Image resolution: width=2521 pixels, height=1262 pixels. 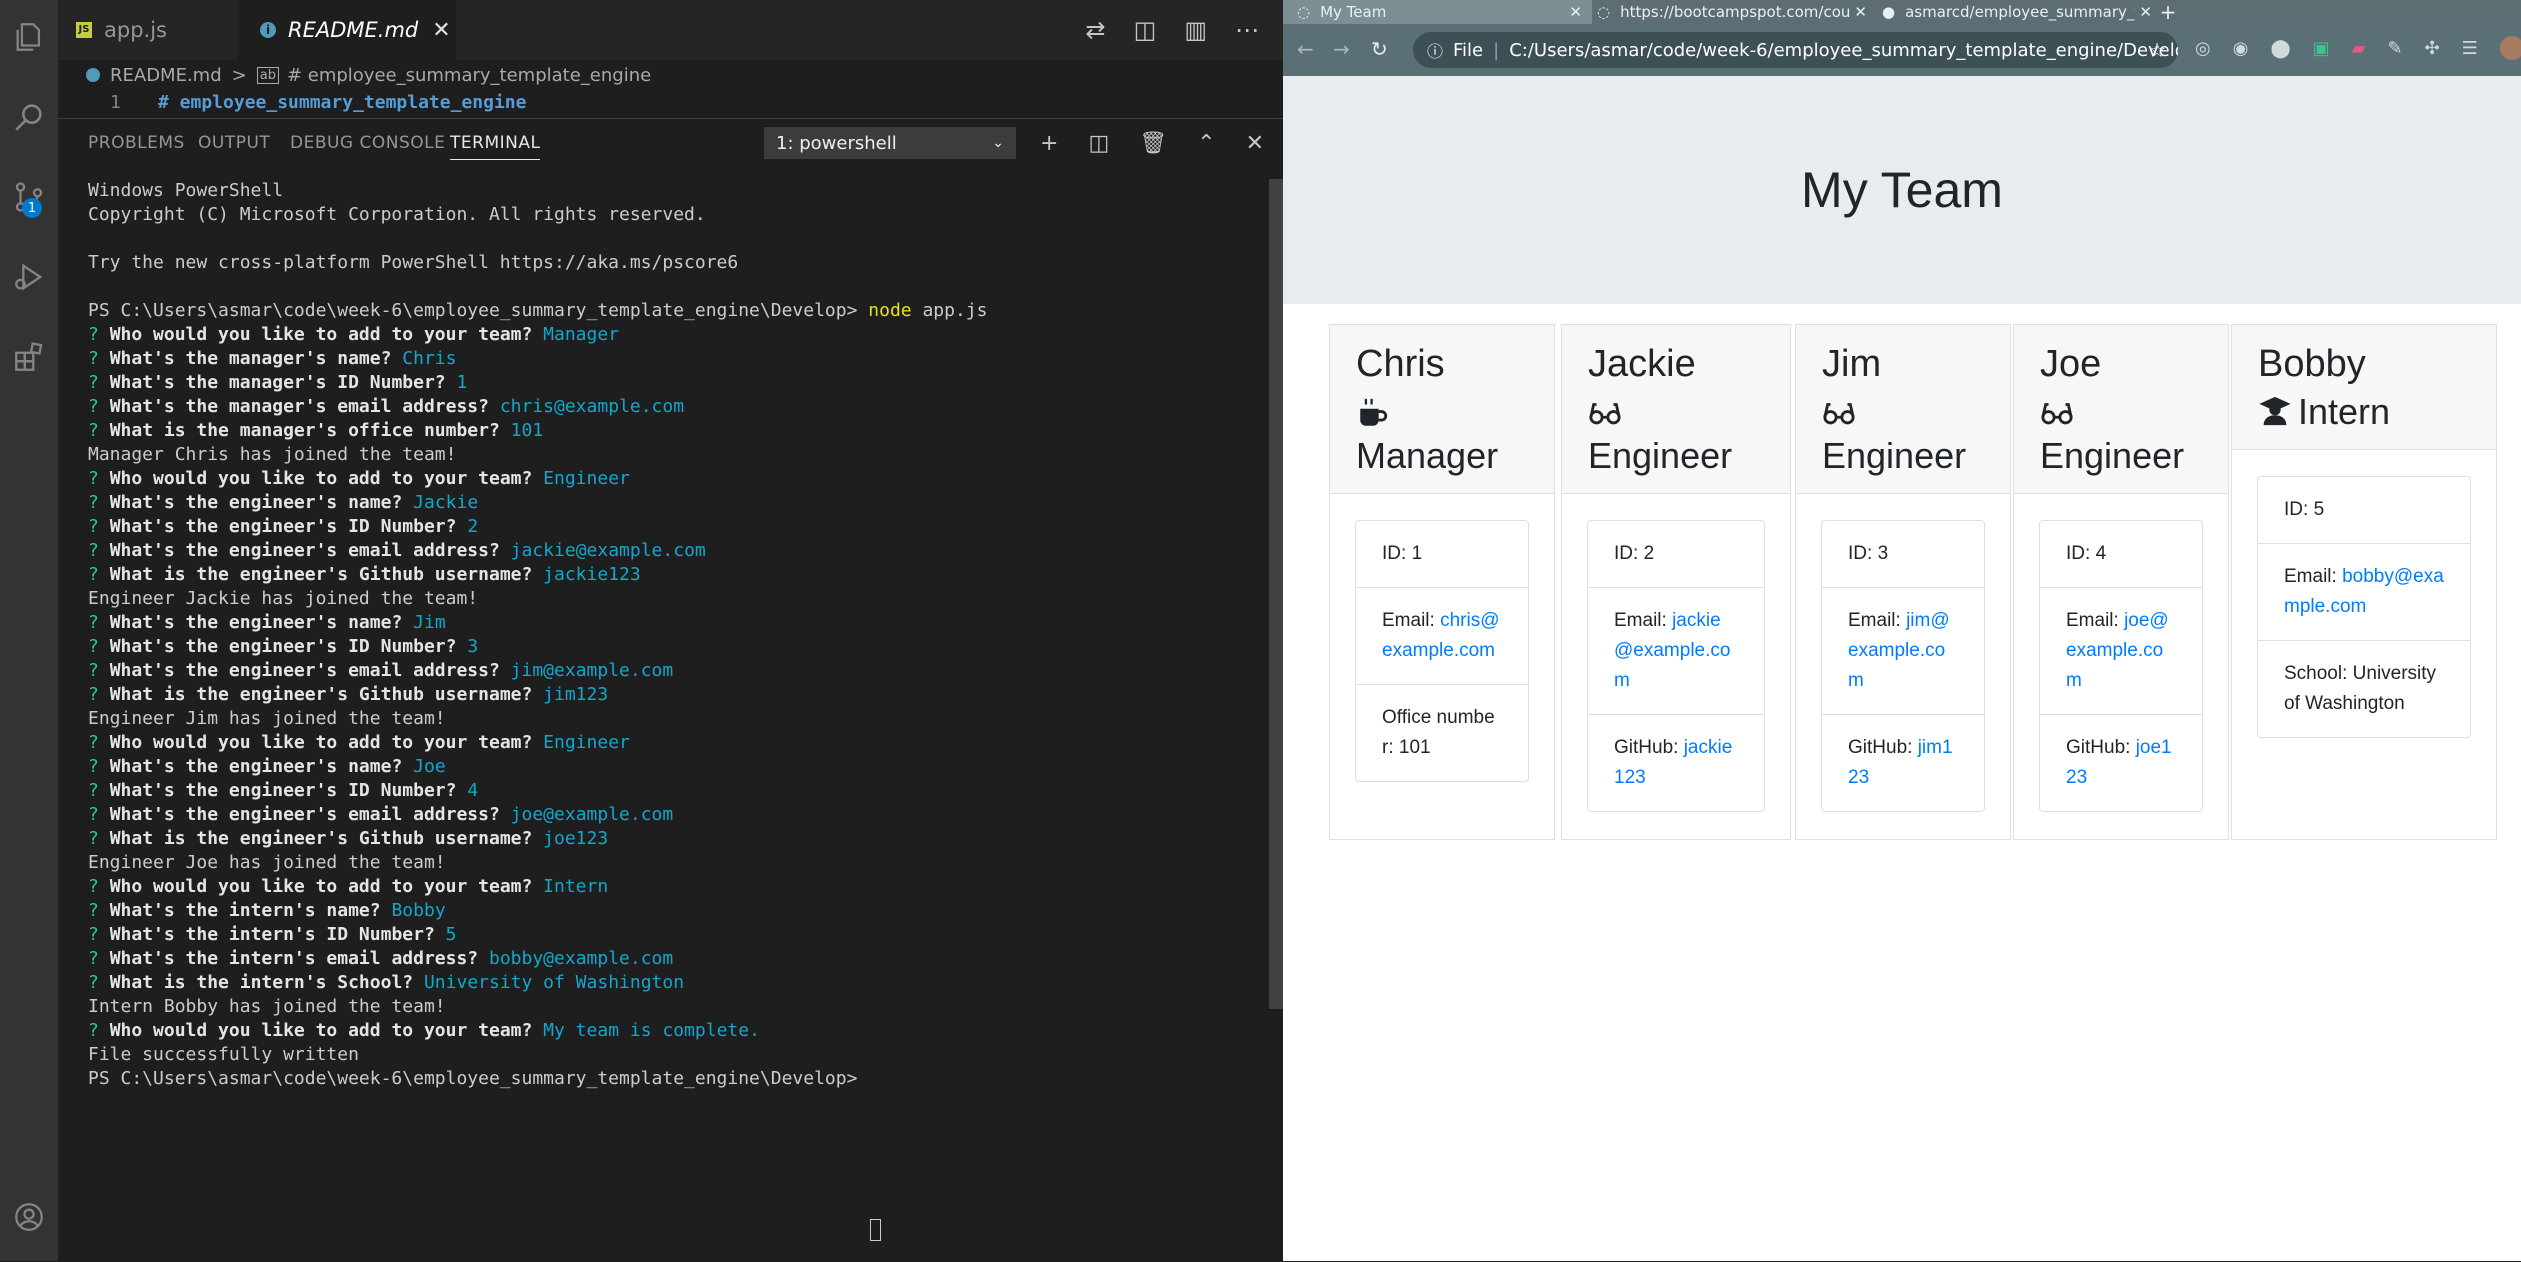 What do you see at coordinates (29, 1217) in the screenshot?
I see `accounts-icon` at bounding box center [29, 1217].